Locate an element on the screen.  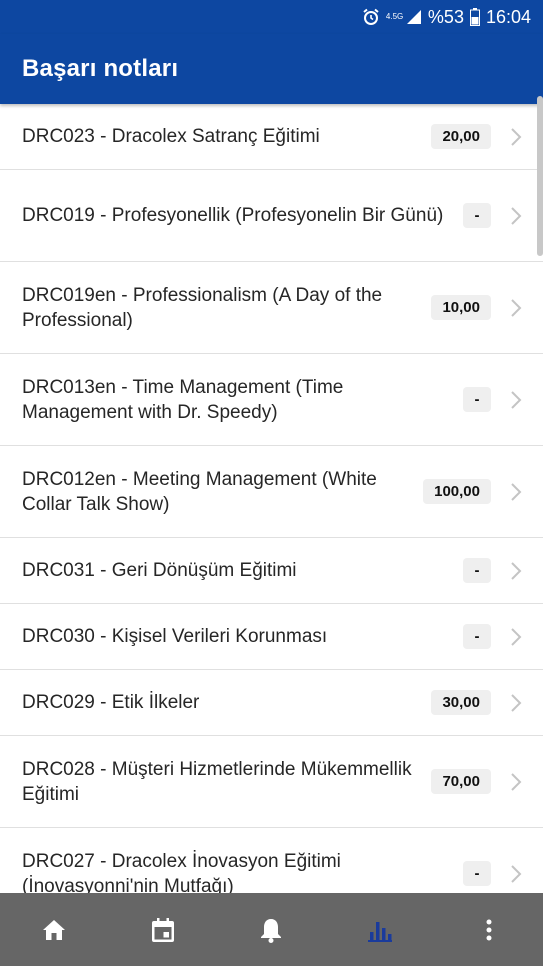
nav-home is located at coordinates (54, 929).